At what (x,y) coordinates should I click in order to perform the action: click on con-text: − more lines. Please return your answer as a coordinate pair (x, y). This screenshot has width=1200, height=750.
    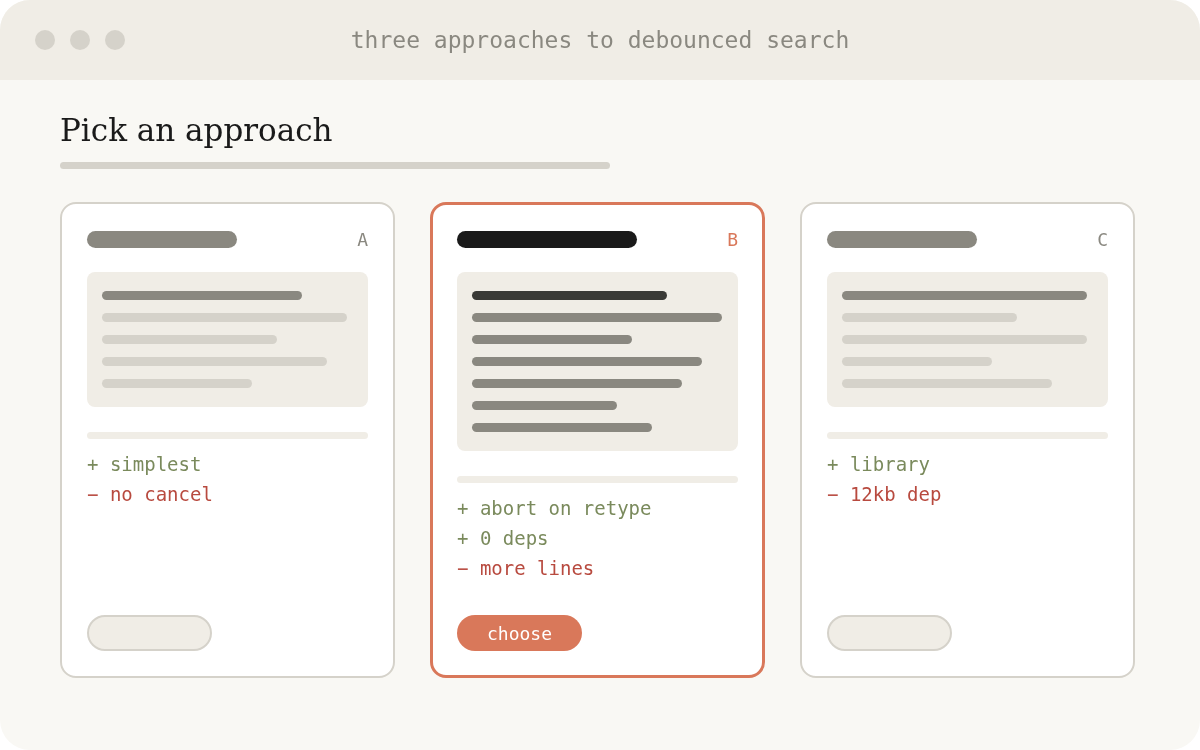
    Looking at the image, I should click on (526, 568).